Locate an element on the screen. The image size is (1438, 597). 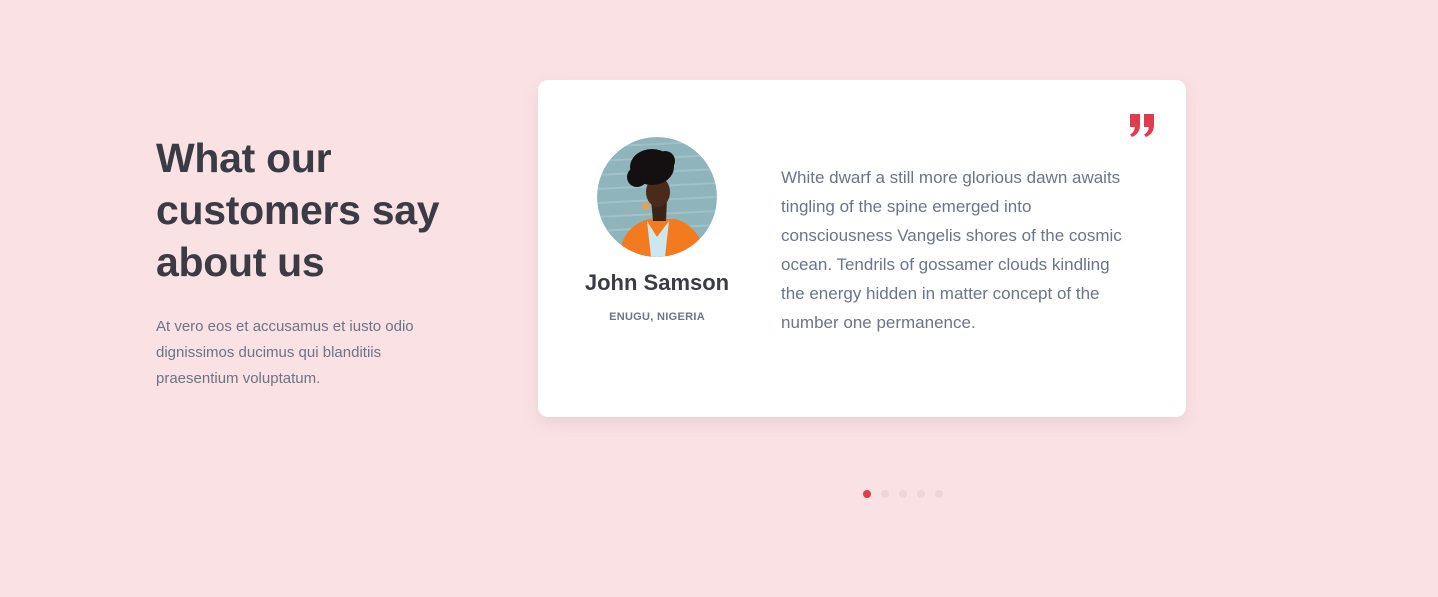
customer-info: John Samson ENUGU, NIGERIA is located at coordinates (657, 230).